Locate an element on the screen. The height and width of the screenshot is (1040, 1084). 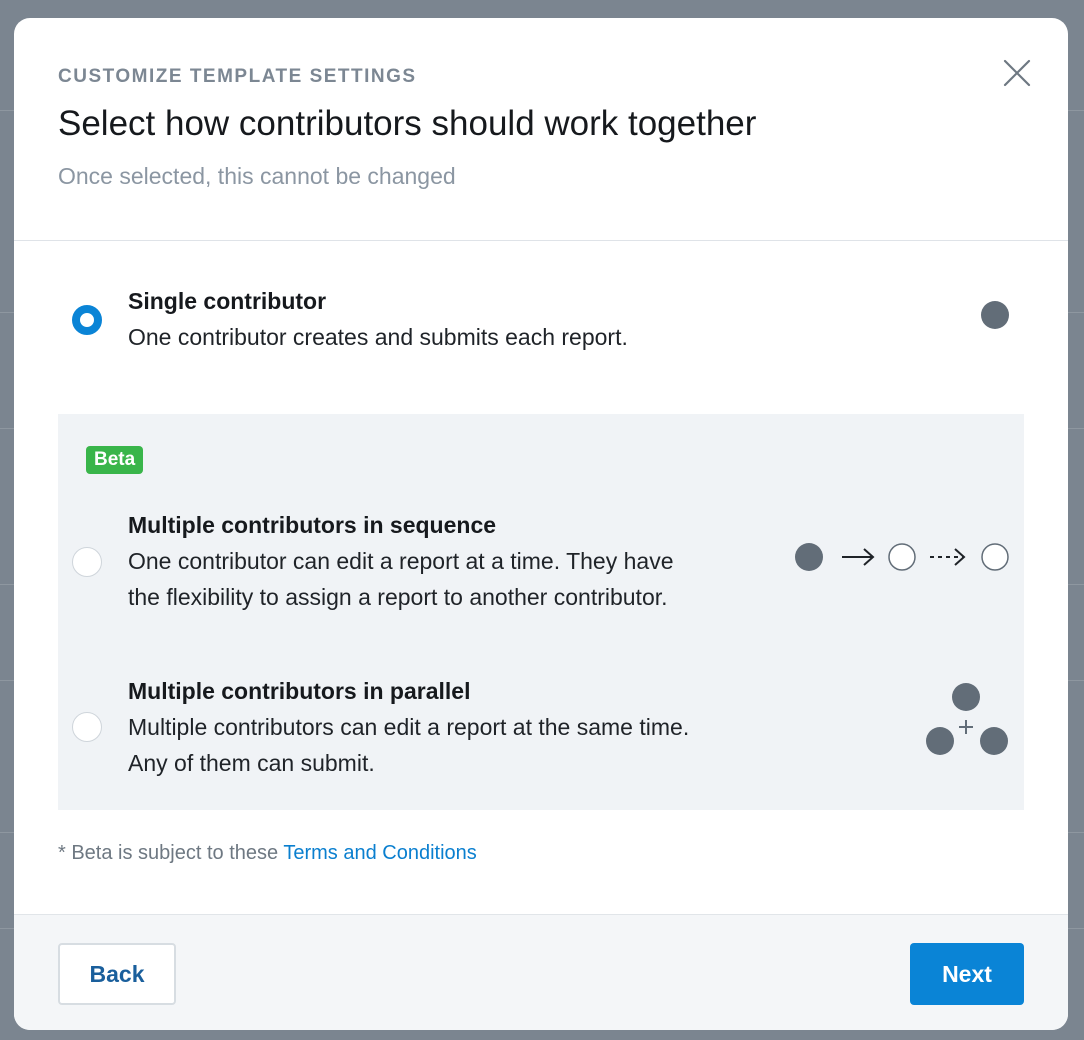
option-title: Single contributor is located at coordinates (227, 301).